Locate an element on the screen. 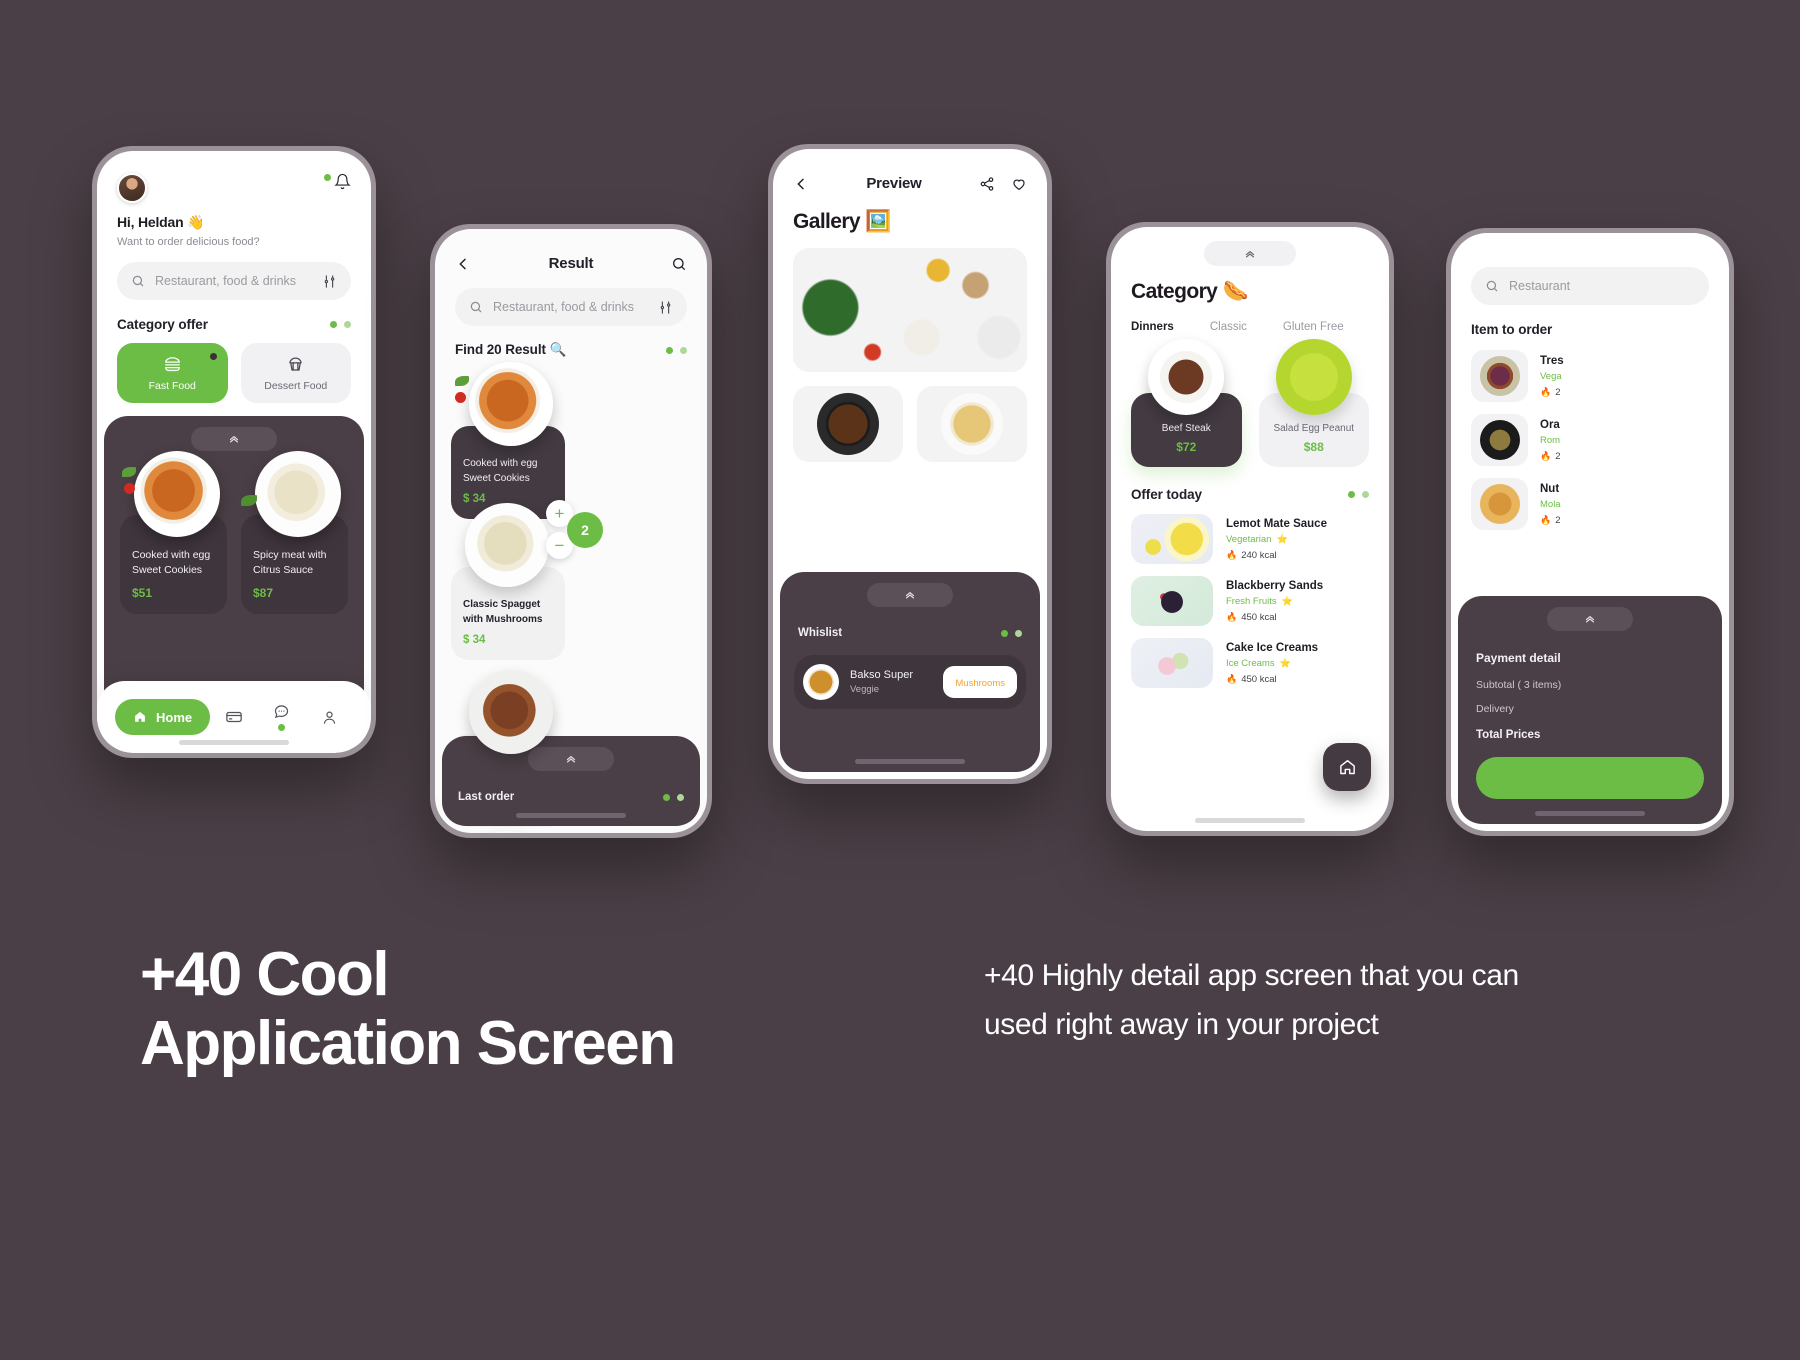  tab-classic-label: Classic is located at coordinates (1228, 327).